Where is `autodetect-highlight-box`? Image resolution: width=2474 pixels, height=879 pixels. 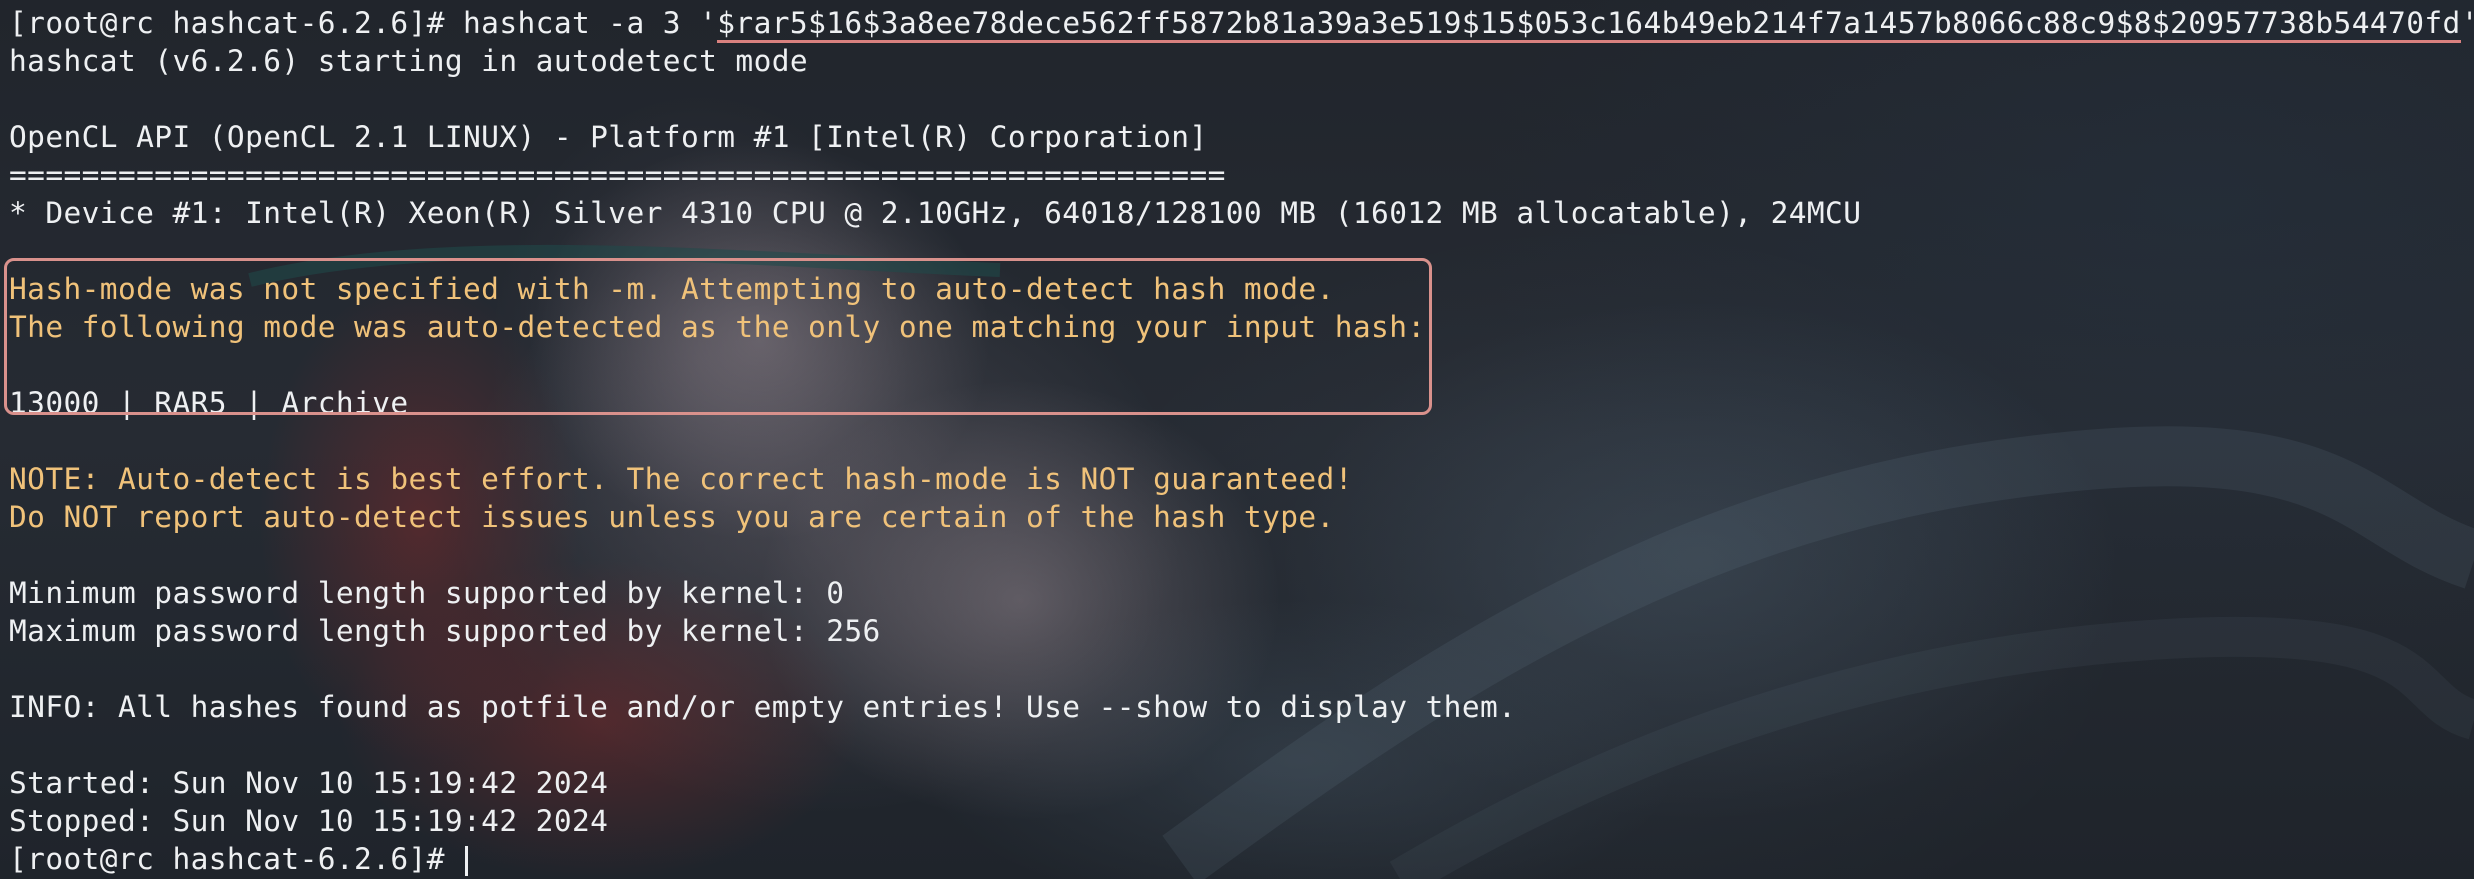 autodetect-highlight-box is located at coordinates (718, 336).